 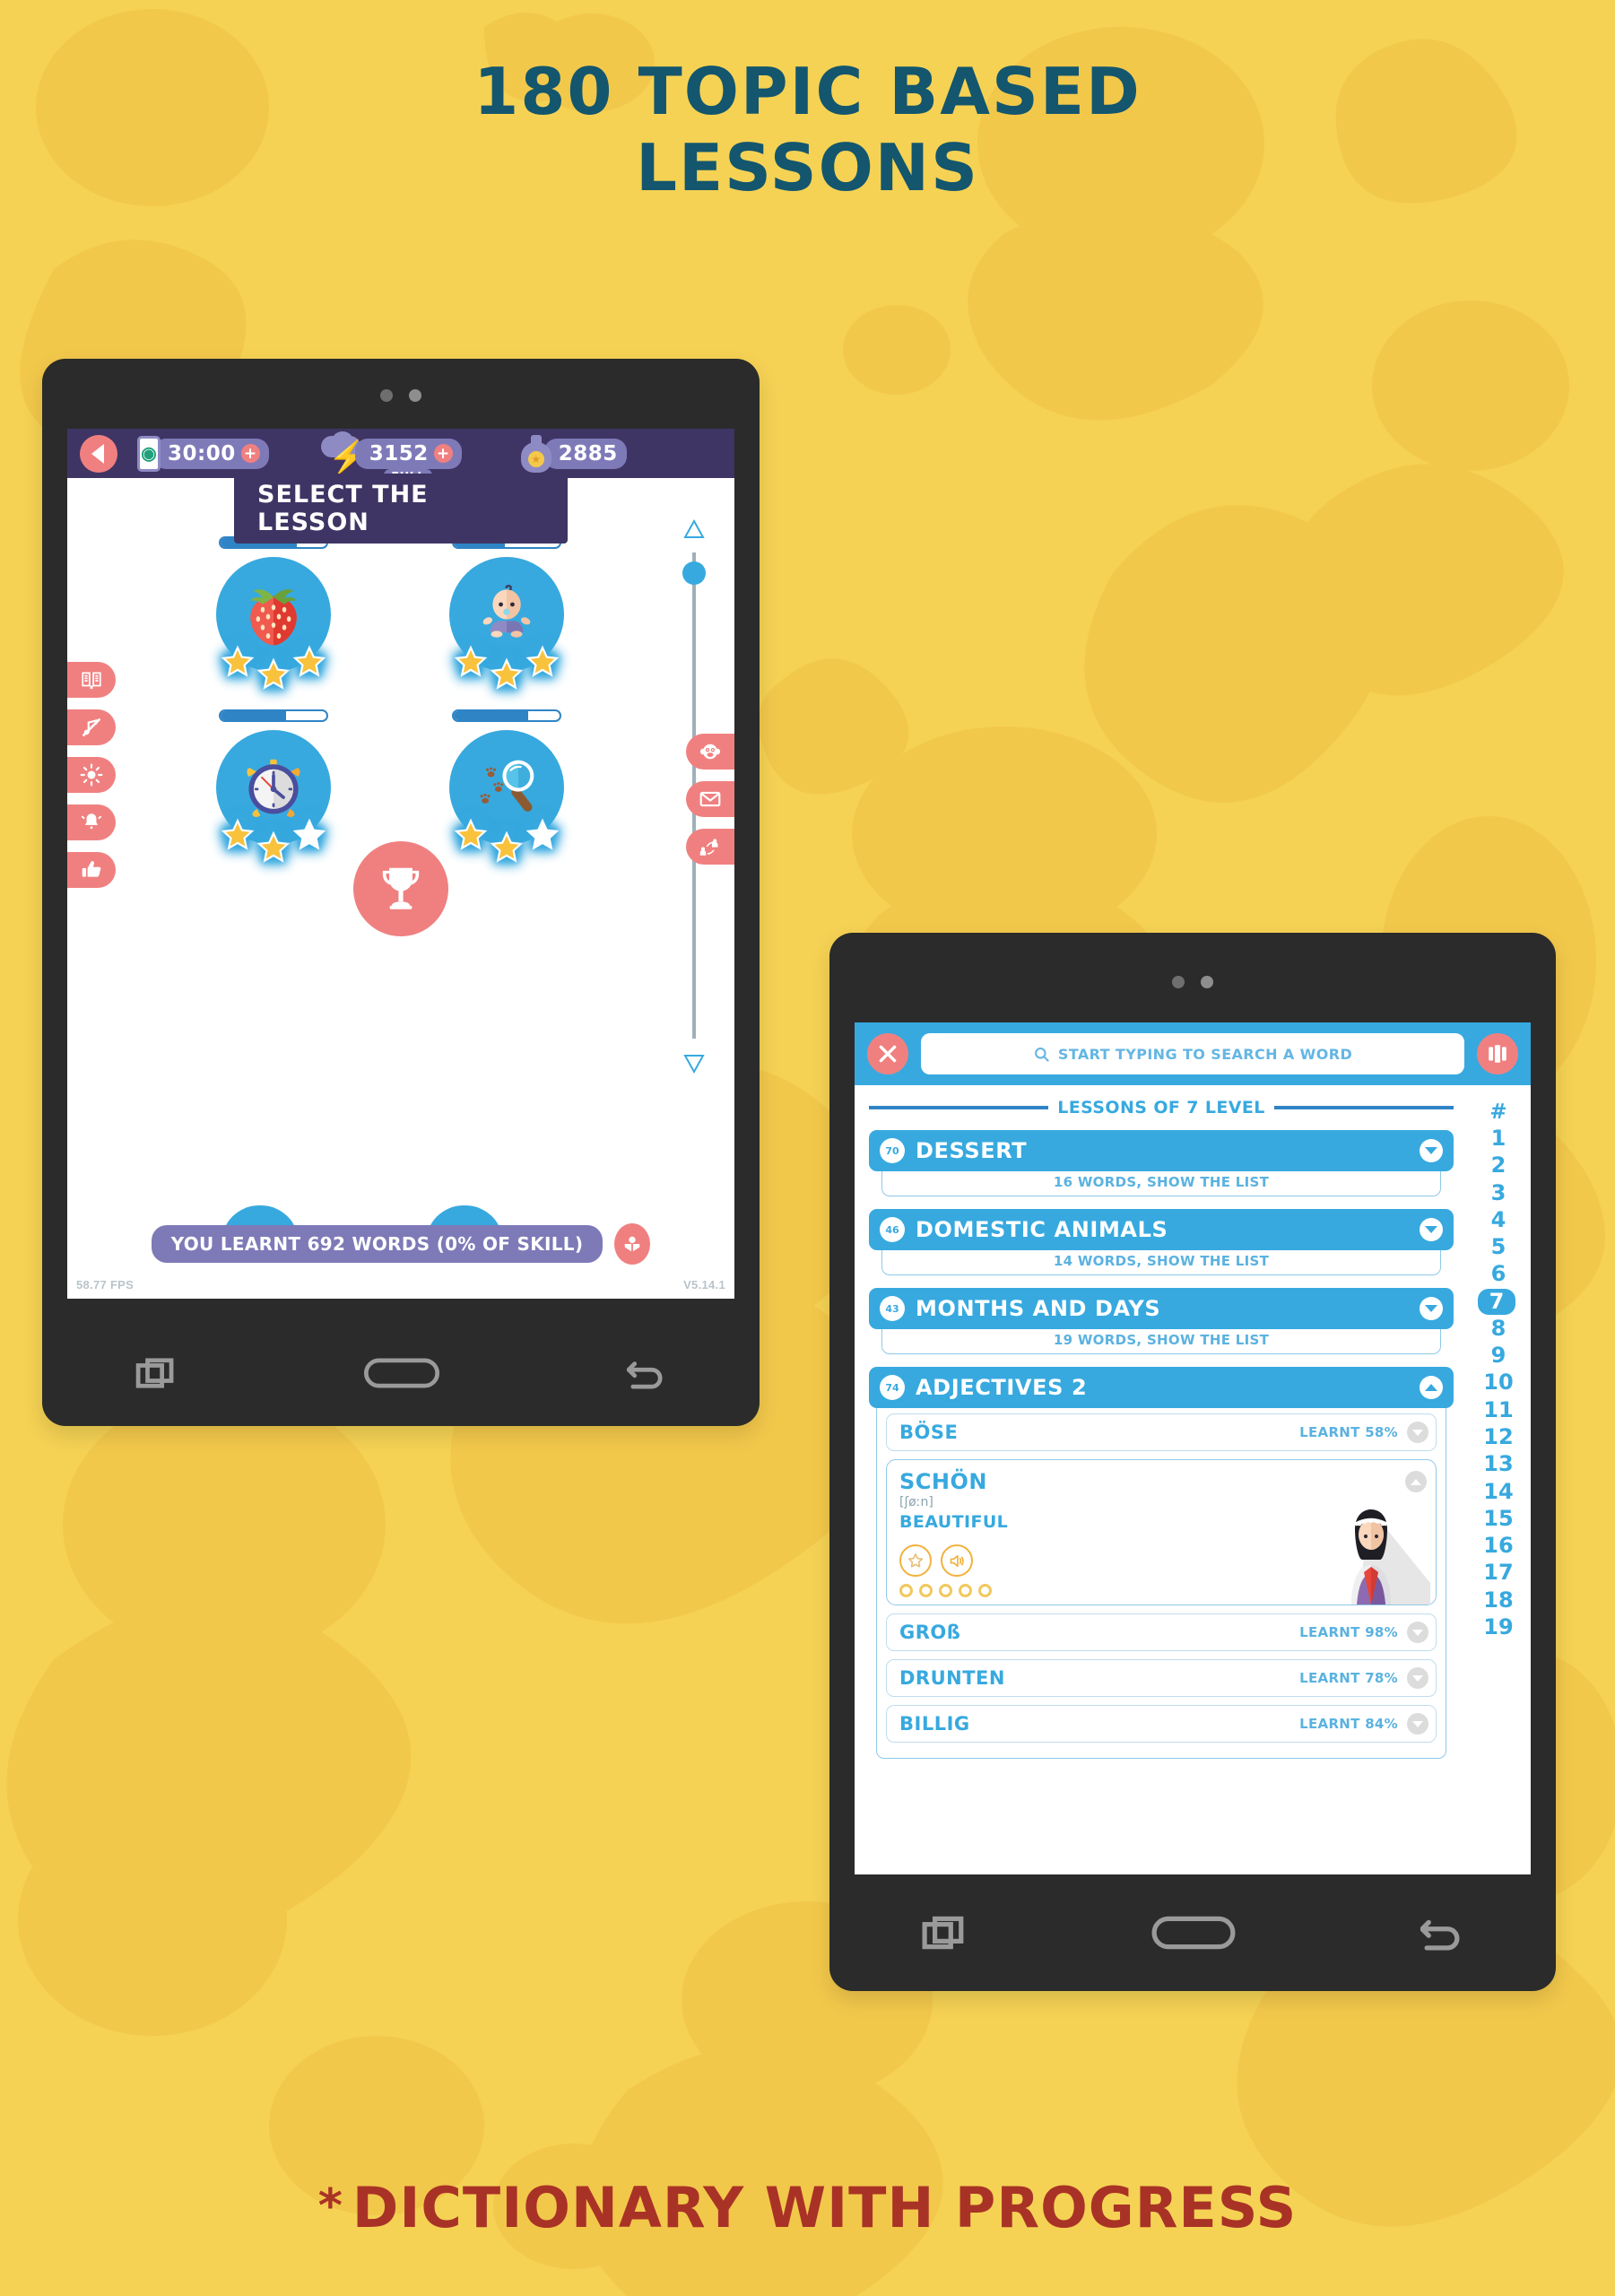 What do you see at coordinates (1161, 1724) in the screenshot?
I see `word-row-billig: BILLIG LEARNT 84%` at bounding box center [1161, 1724].